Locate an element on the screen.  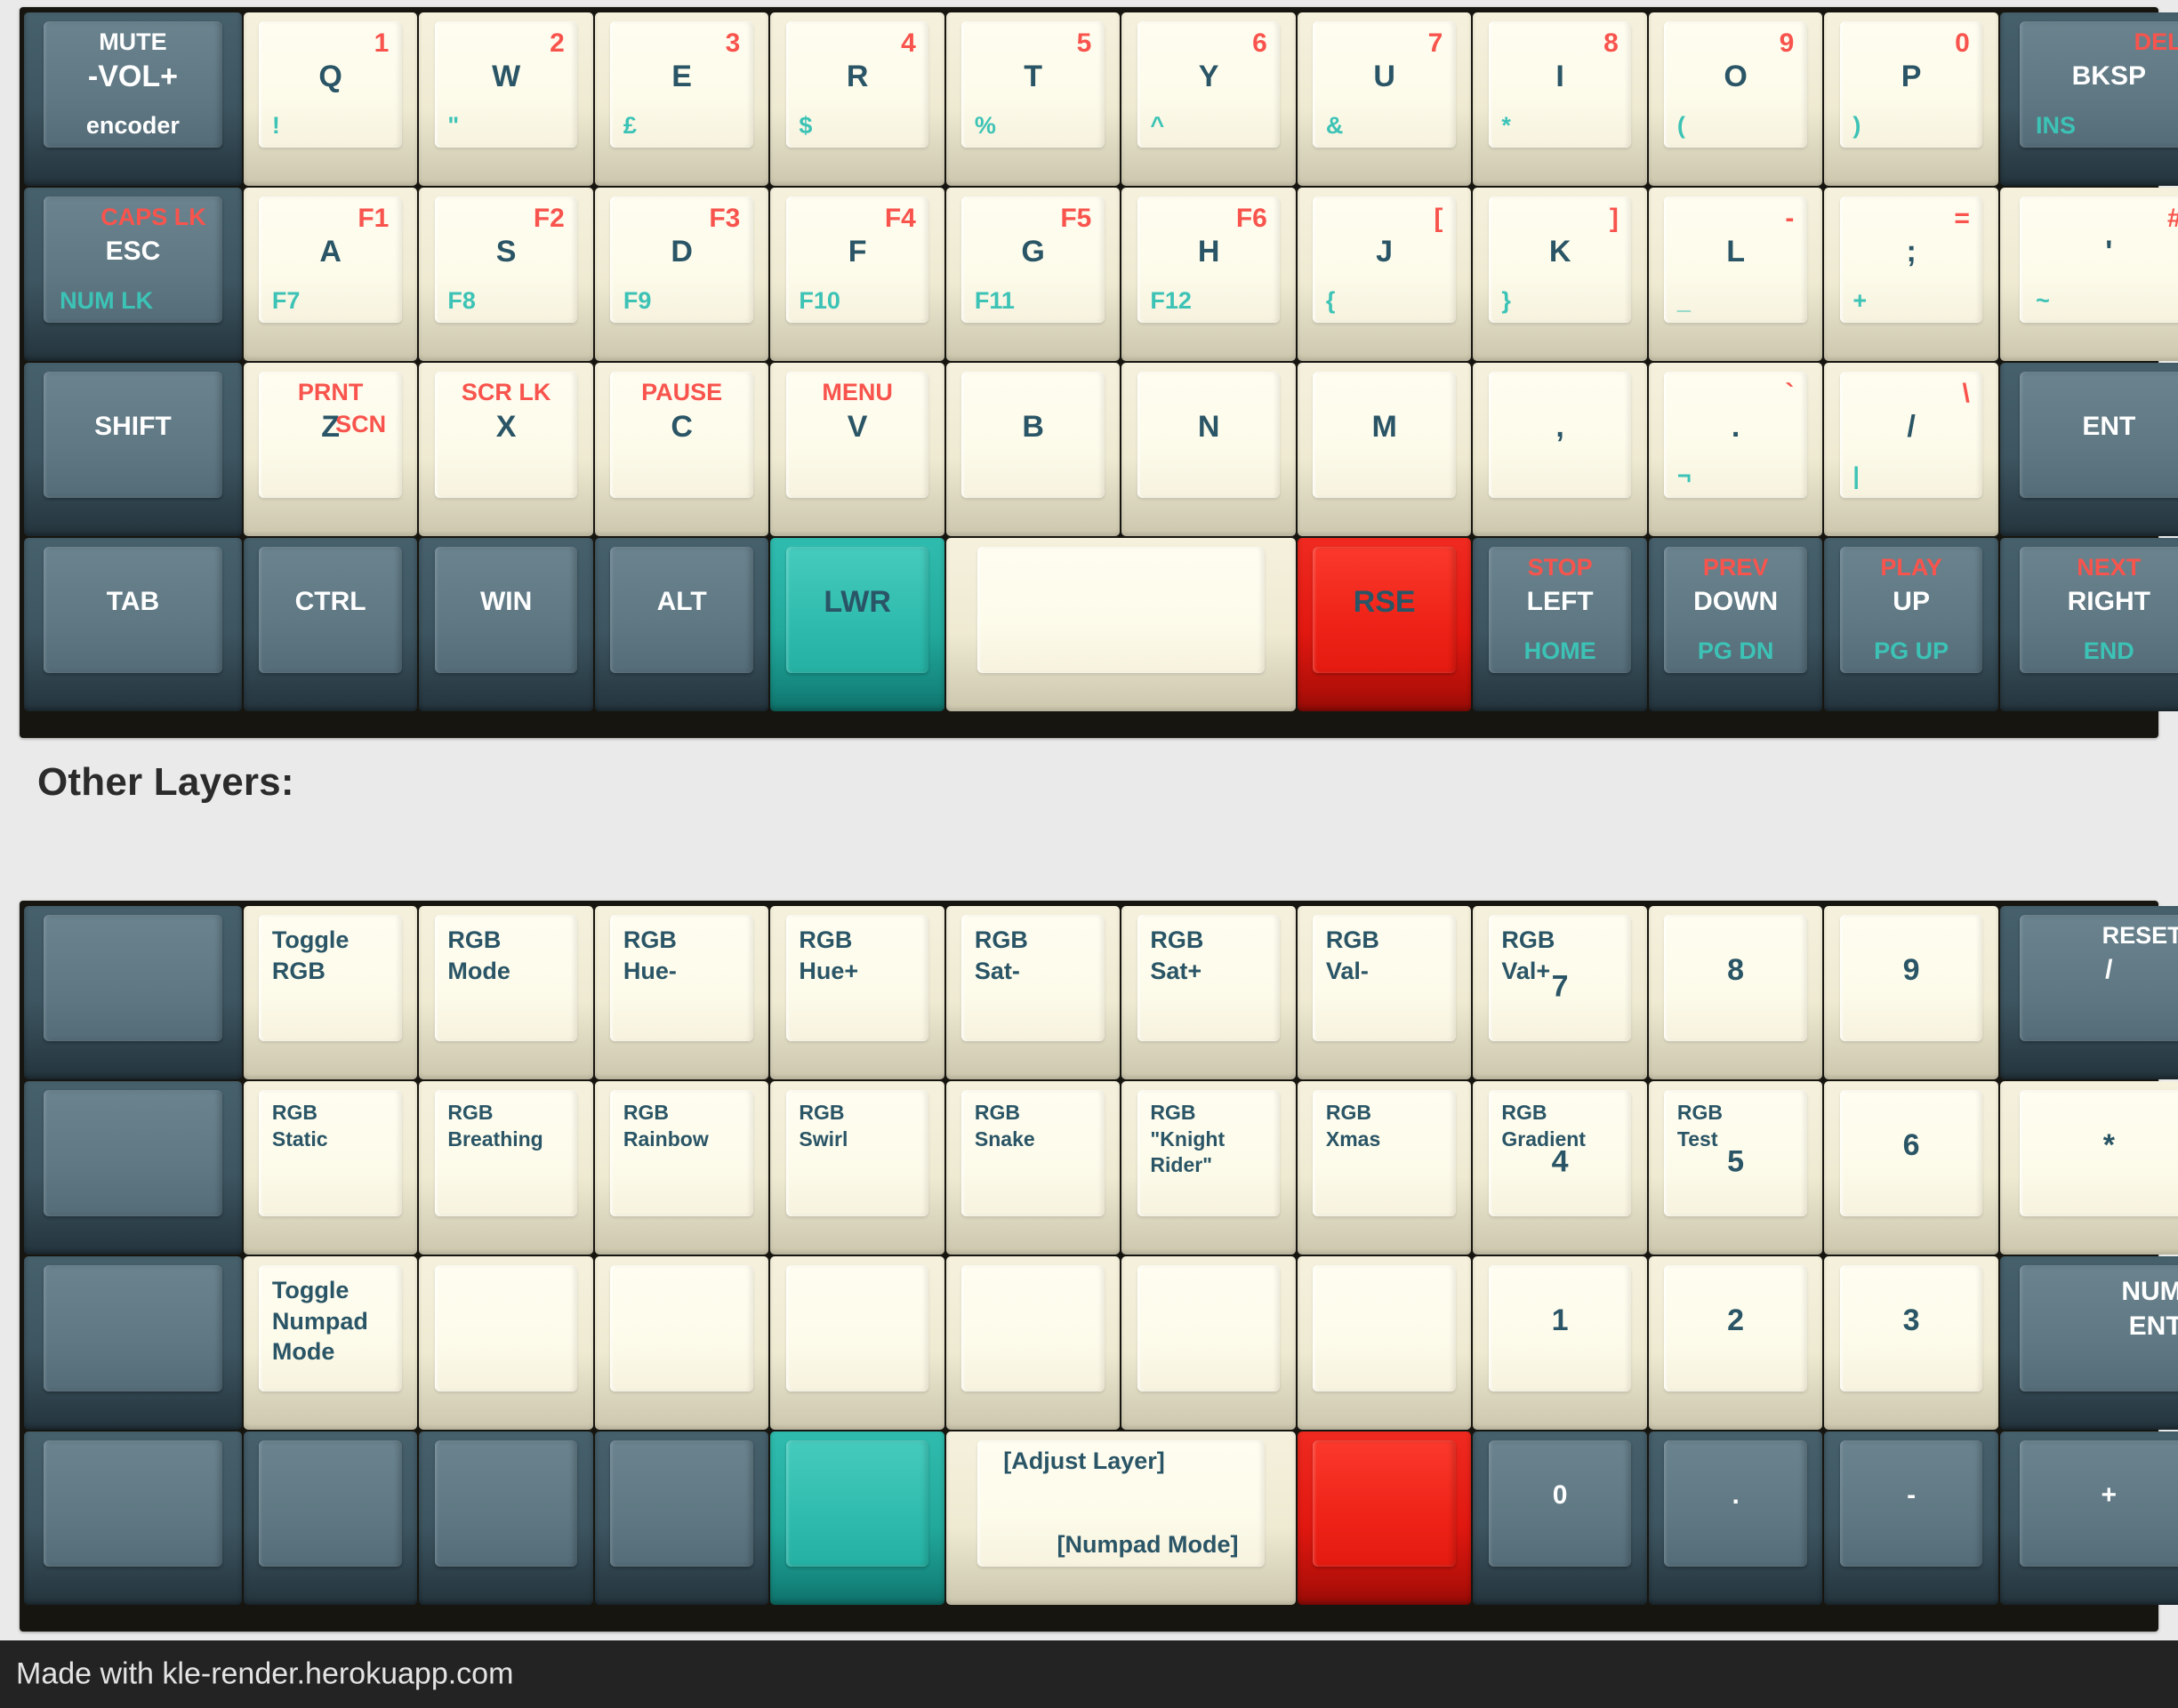
keycap: 1 Q! is located at coordinates (330, 99).